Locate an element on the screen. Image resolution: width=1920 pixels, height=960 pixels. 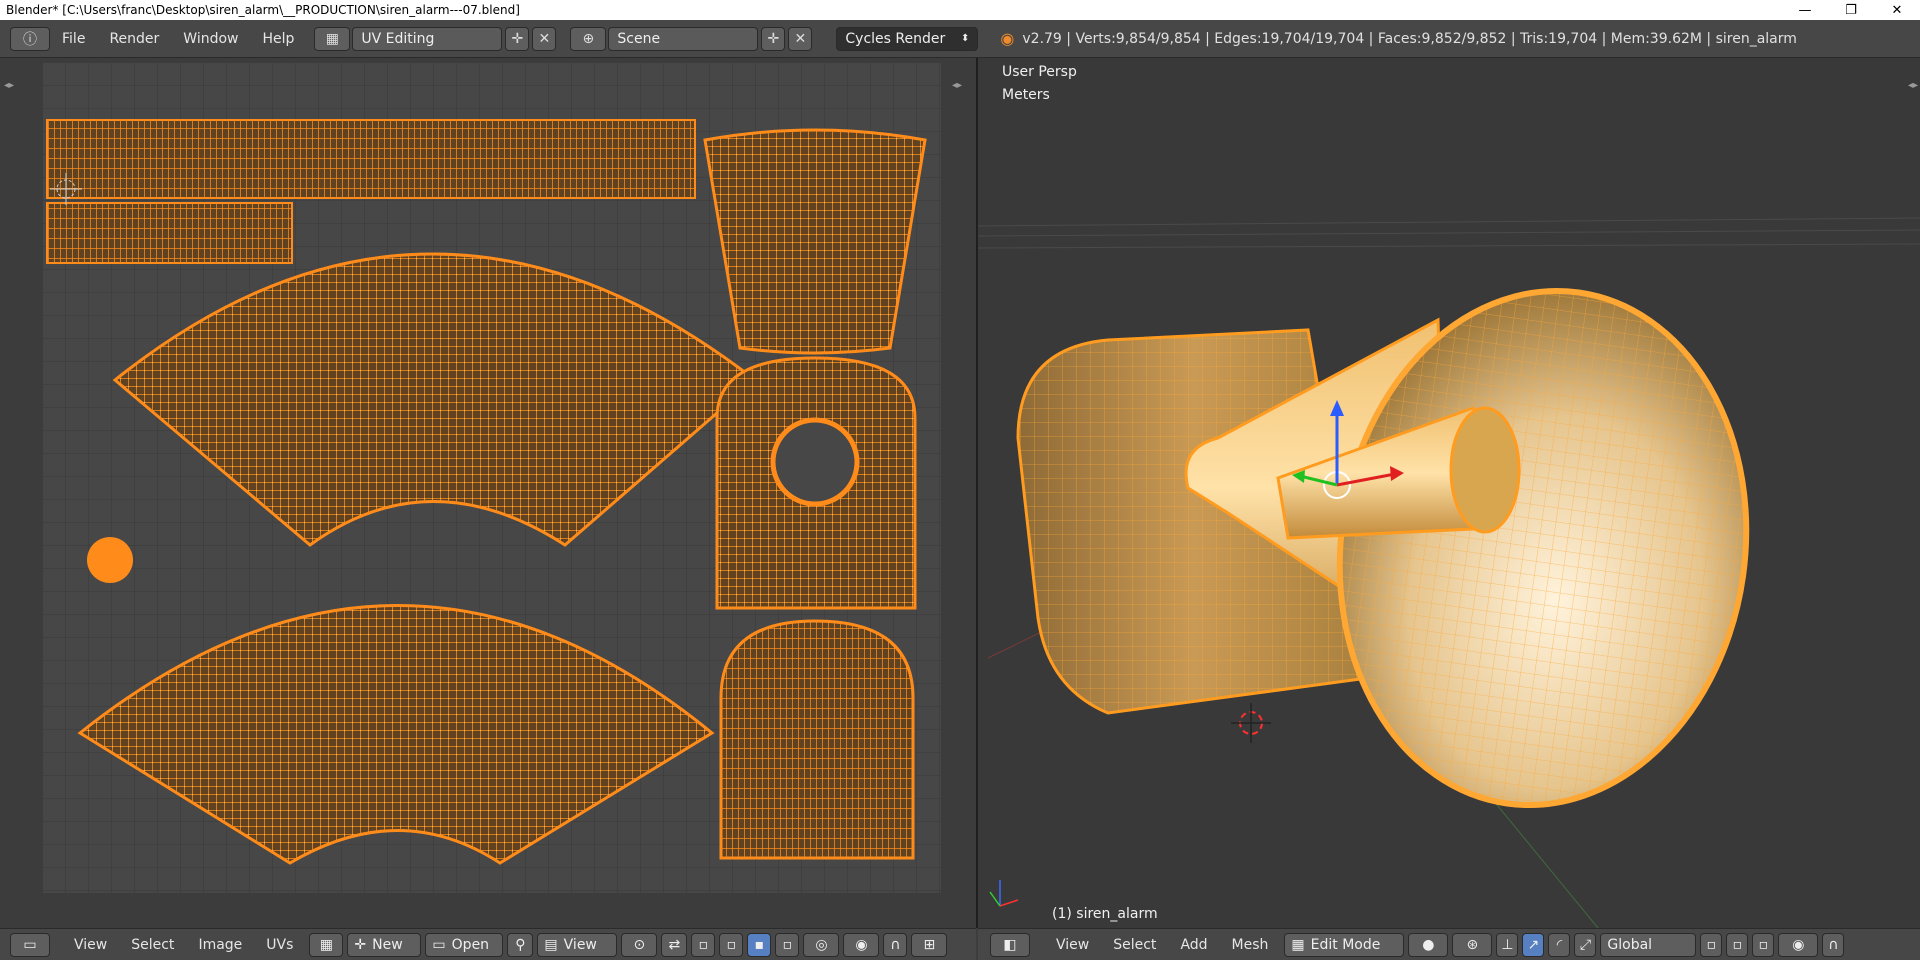
scene-label: Scene is located at coordinates (639, 38).